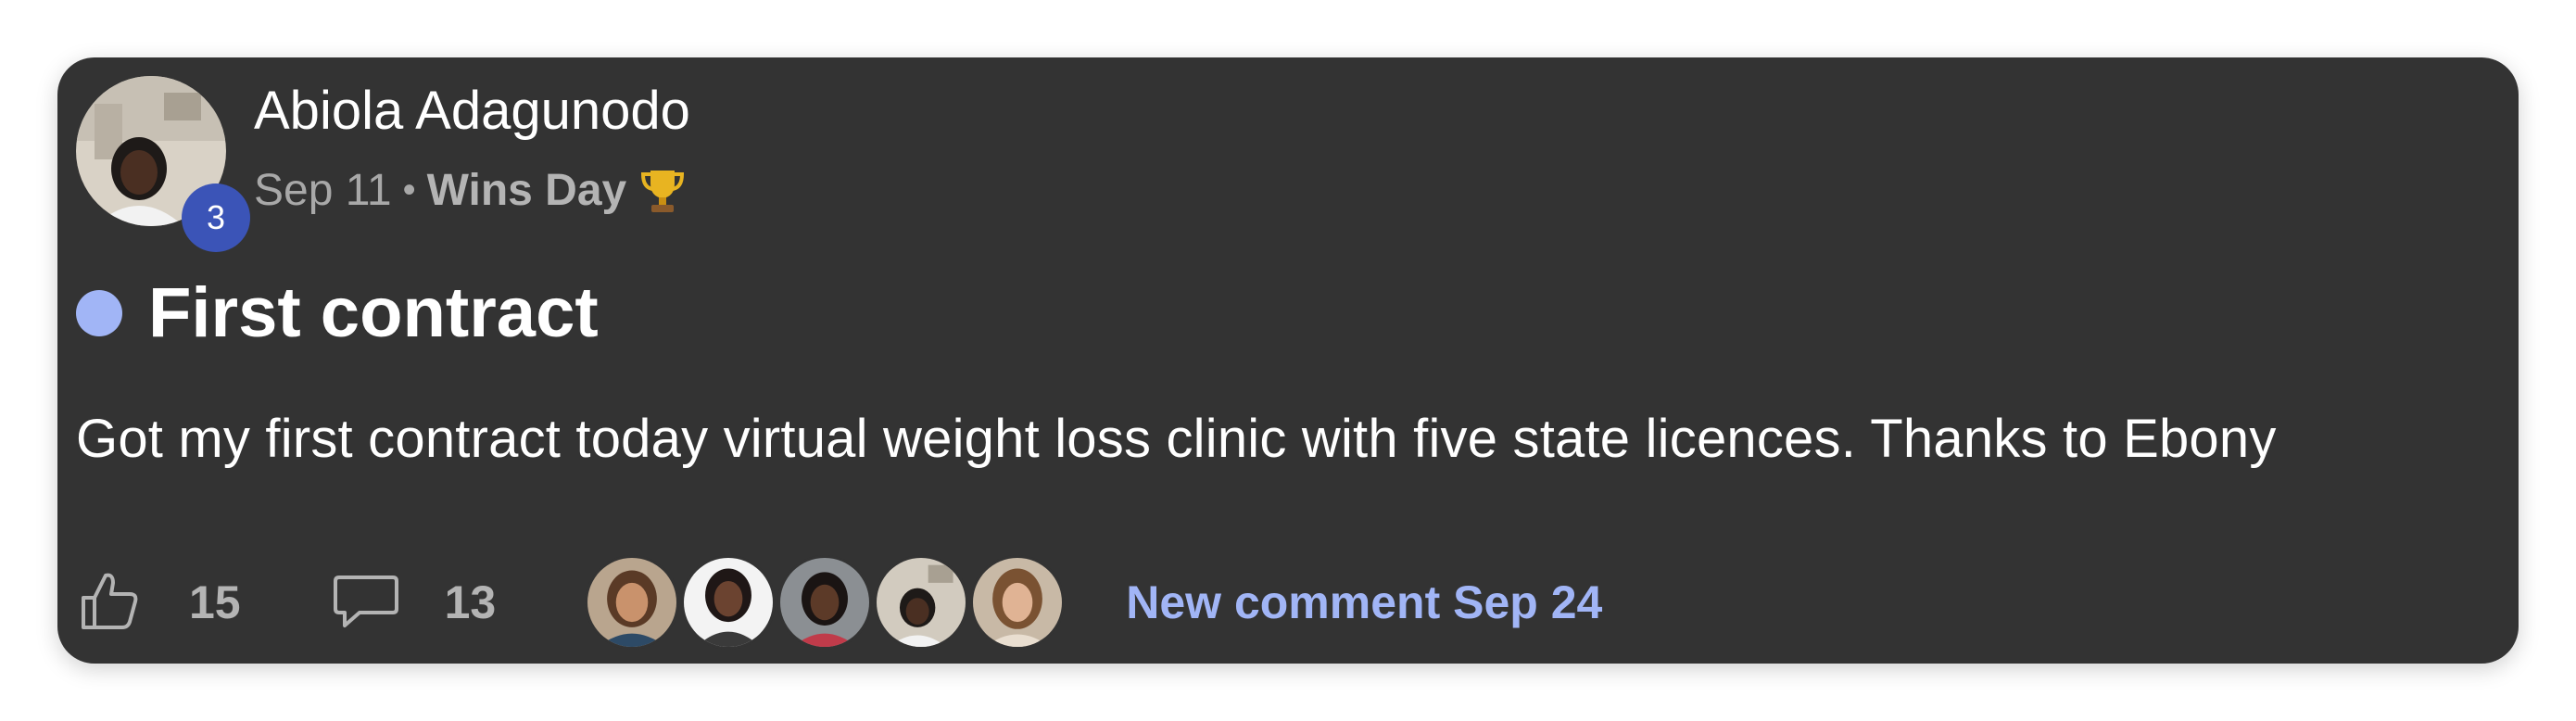 Image resolution: width=2576 pixels, height=721 pixels. I want to click on comment-count: 13, so click(470, 602).